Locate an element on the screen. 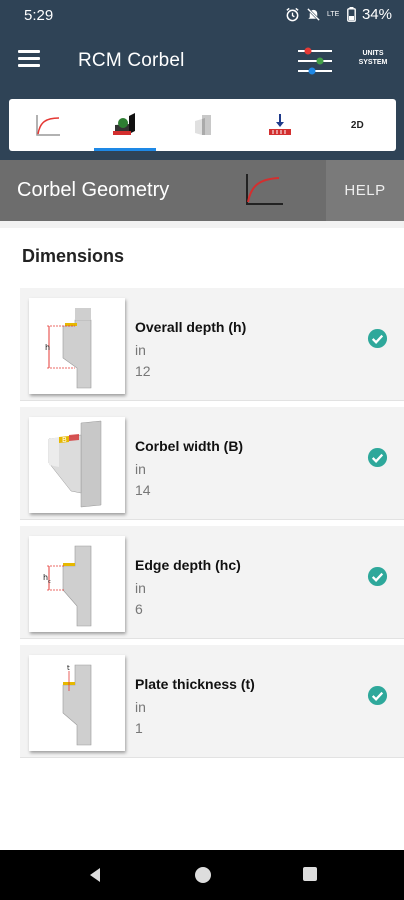  status-icons: LTE 34% is located at coordinates (338, 14).